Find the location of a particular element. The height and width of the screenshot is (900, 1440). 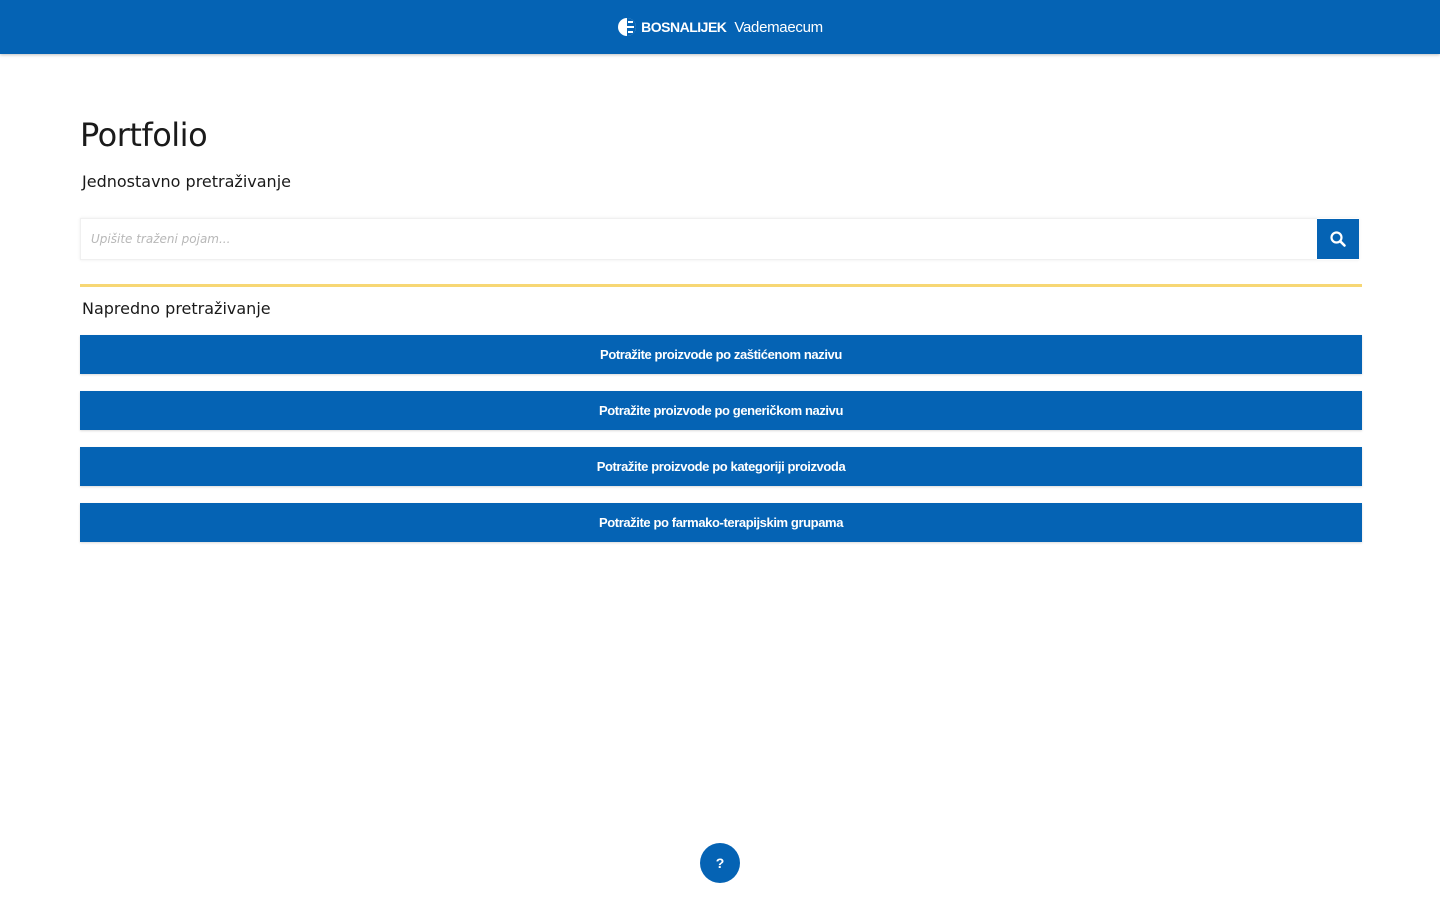

search-icon is located at coordinates (1338, 239).